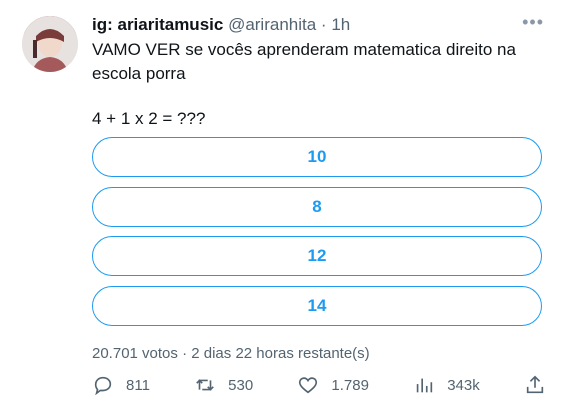 The height and width of the screenshot is (409, 564). I want to click on poll-option-1: 10, so click(317, 157).